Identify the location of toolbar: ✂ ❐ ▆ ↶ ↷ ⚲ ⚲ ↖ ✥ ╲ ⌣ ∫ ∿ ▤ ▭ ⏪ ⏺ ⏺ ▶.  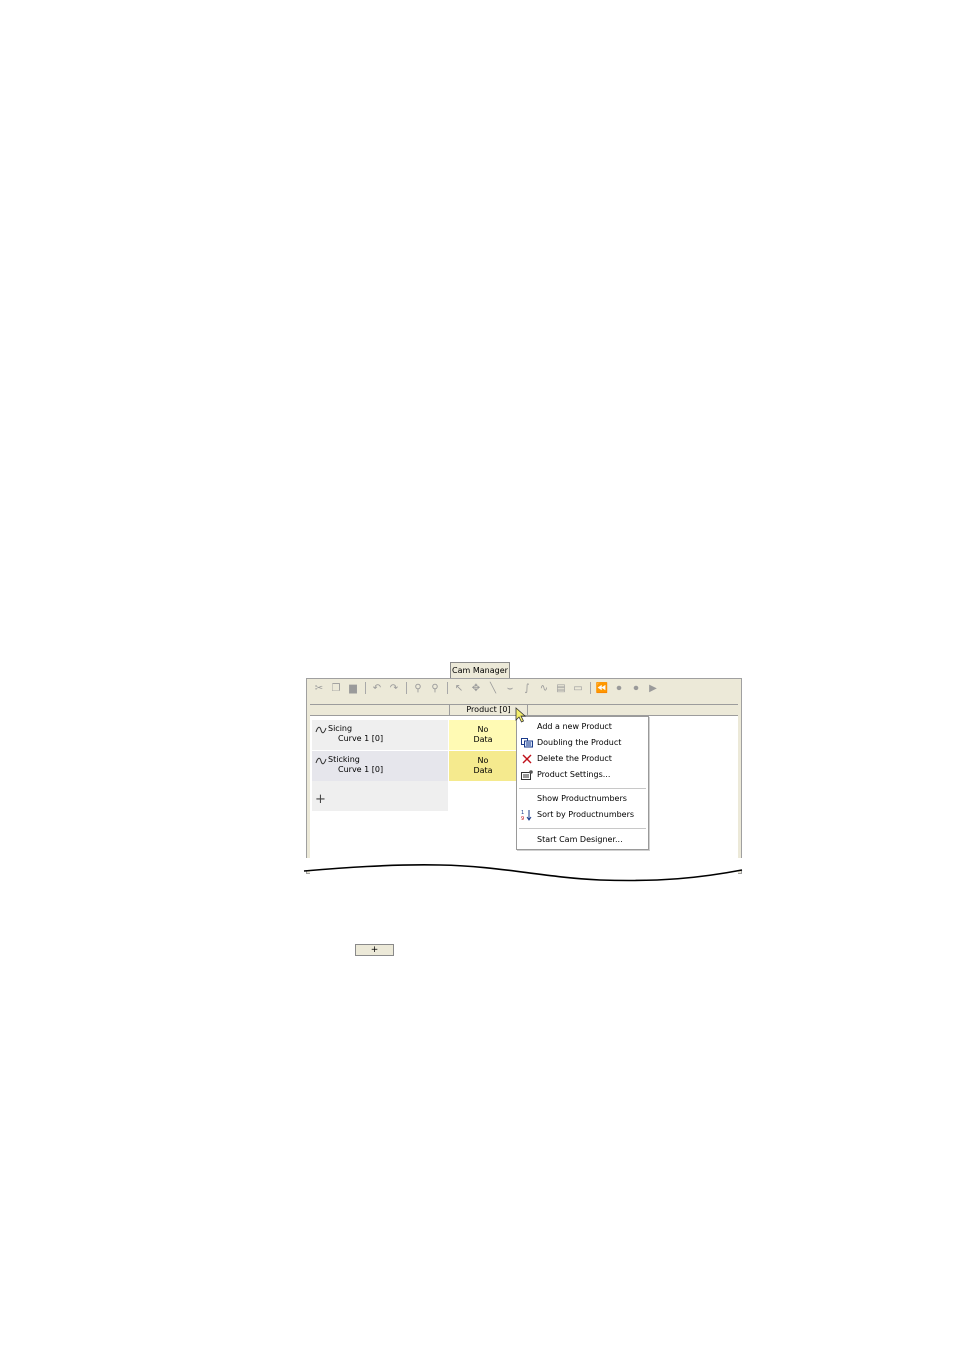
(524, 688).